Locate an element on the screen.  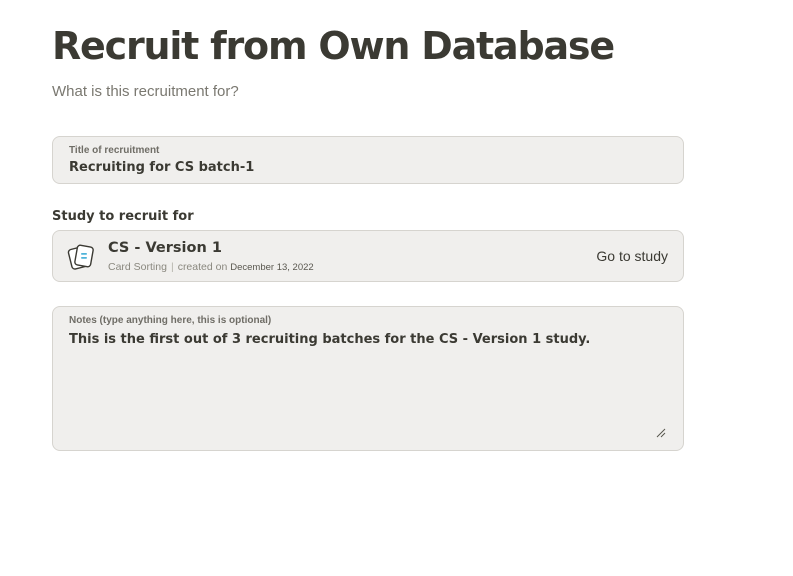
page-title: Recruit from Own Database is located at coordinates (333, 46).